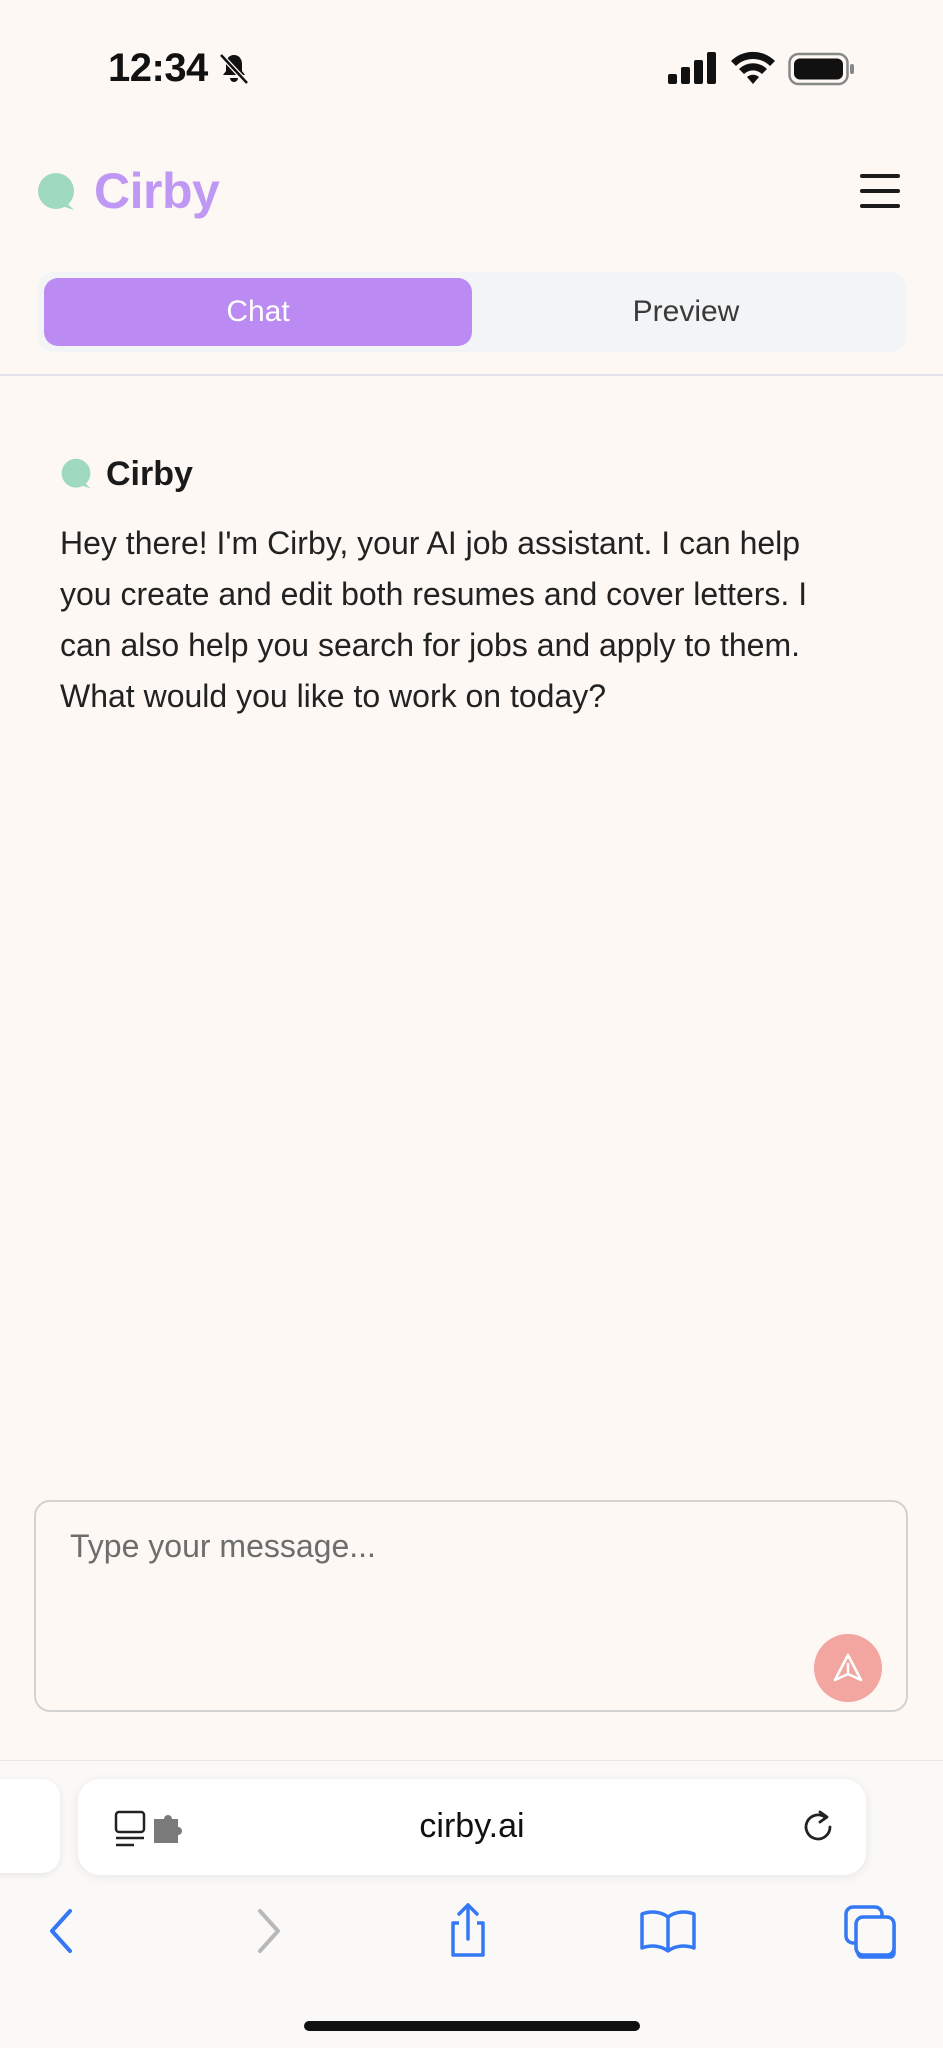 This screenshot has width=943, height=2048. What do you see at coordinates (753, 67) in the screenshot?
I see `wifi-icon` at bounding box center [753, 67].